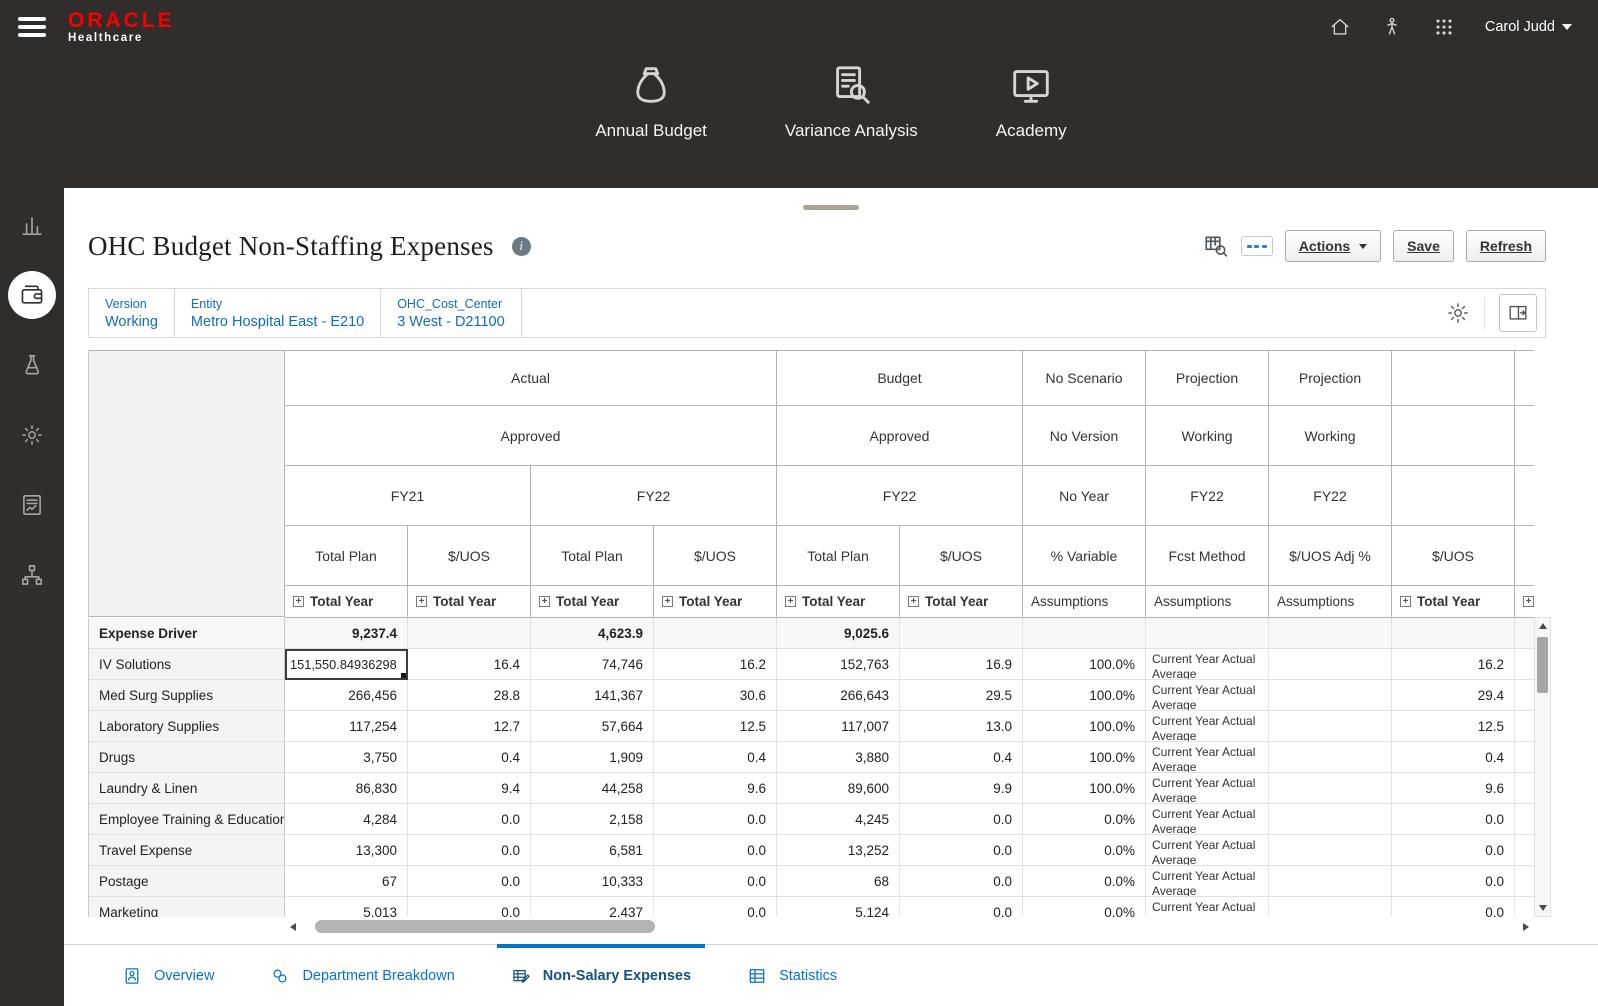 This screenshot has height=1006, width=1598. Describe the element at coordinates (186, 695) in the screenshot. I see `row-label: Med Surg Supplies` at that location.